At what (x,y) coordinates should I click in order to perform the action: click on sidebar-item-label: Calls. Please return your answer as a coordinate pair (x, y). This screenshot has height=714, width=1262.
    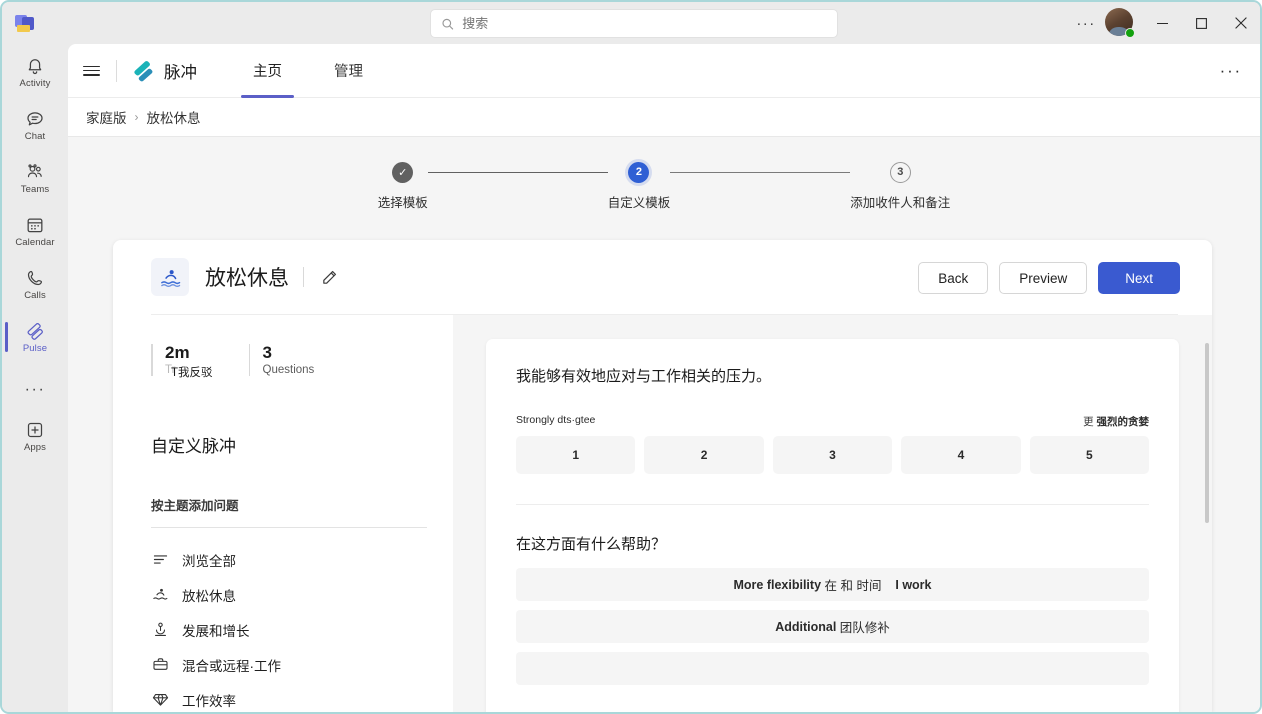
    Looking at the image, I should click on (35, 295).